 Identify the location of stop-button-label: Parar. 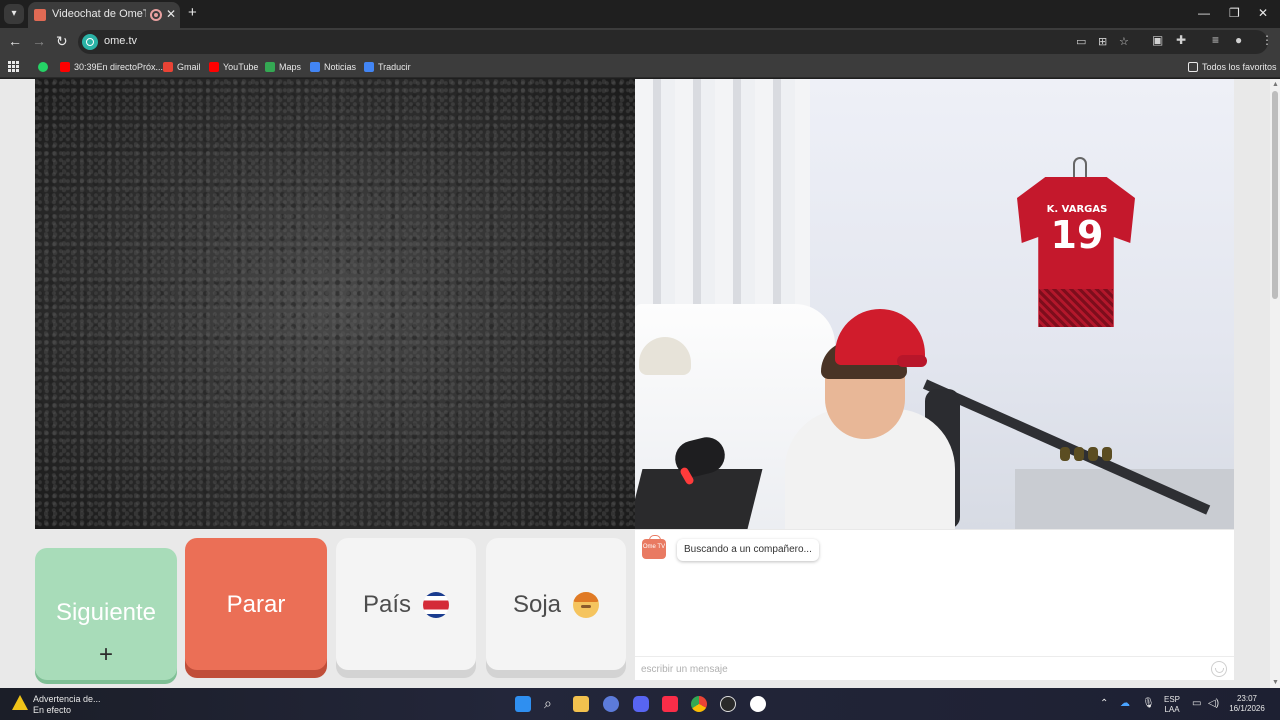
(256, 604).